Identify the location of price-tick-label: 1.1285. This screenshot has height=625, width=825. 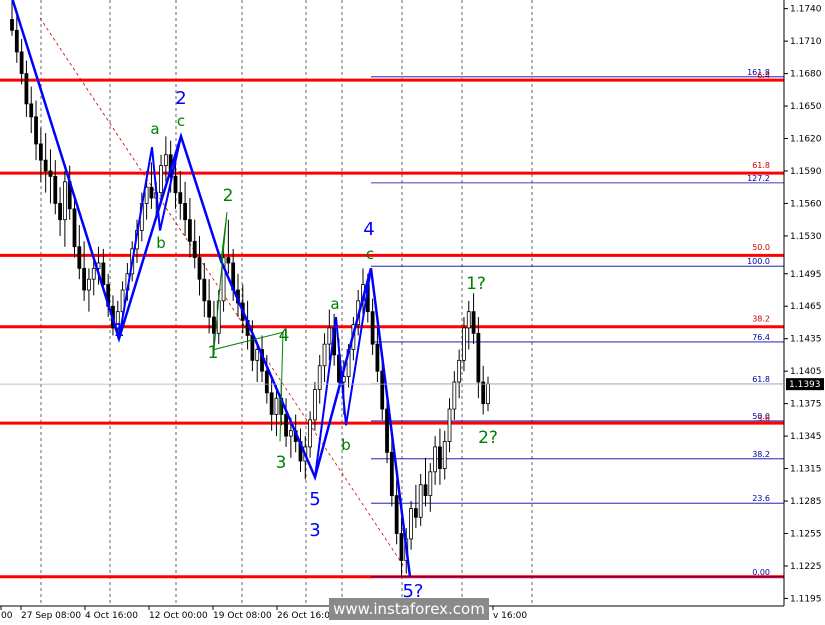
(806, 502).